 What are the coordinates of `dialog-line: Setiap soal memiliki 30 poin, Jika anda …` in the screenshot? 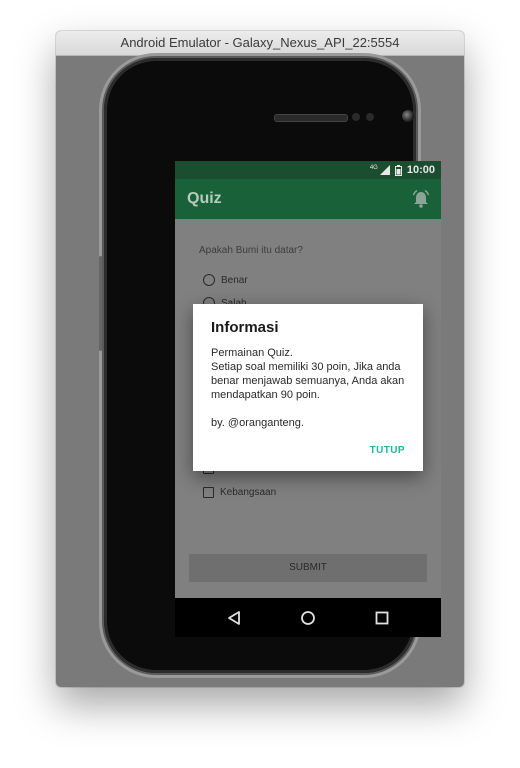 It's located at (308, 381).